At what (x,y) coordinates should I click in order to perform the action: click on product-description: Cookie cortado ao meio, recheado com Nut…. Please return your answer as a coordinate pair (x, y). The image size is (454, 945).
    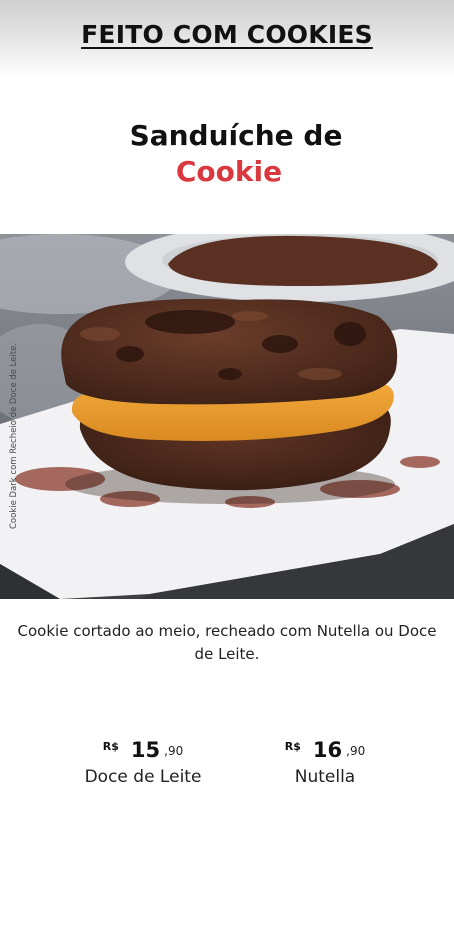
    Looking at the image, I should click on (227, 642).